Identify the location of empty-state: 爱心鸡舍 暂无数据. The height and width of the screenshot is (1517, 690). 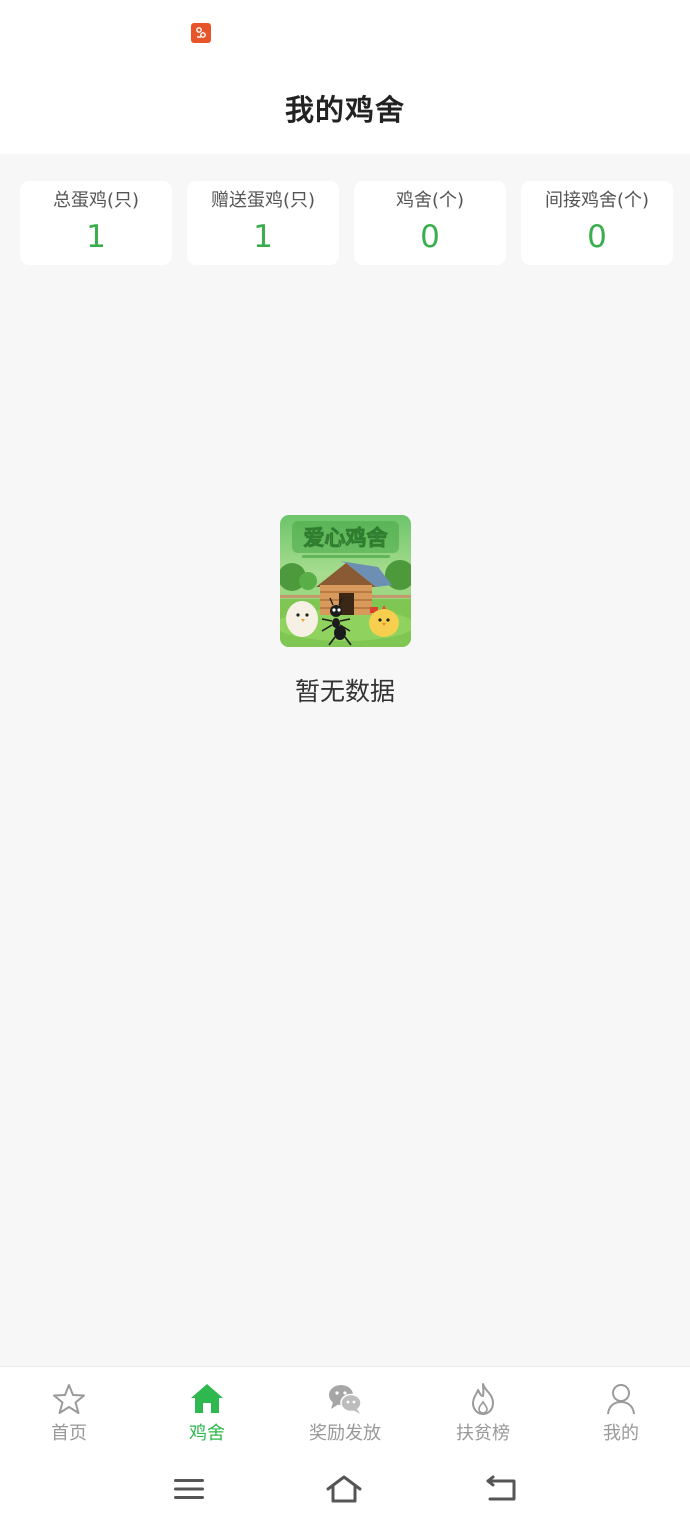
(345, 613).